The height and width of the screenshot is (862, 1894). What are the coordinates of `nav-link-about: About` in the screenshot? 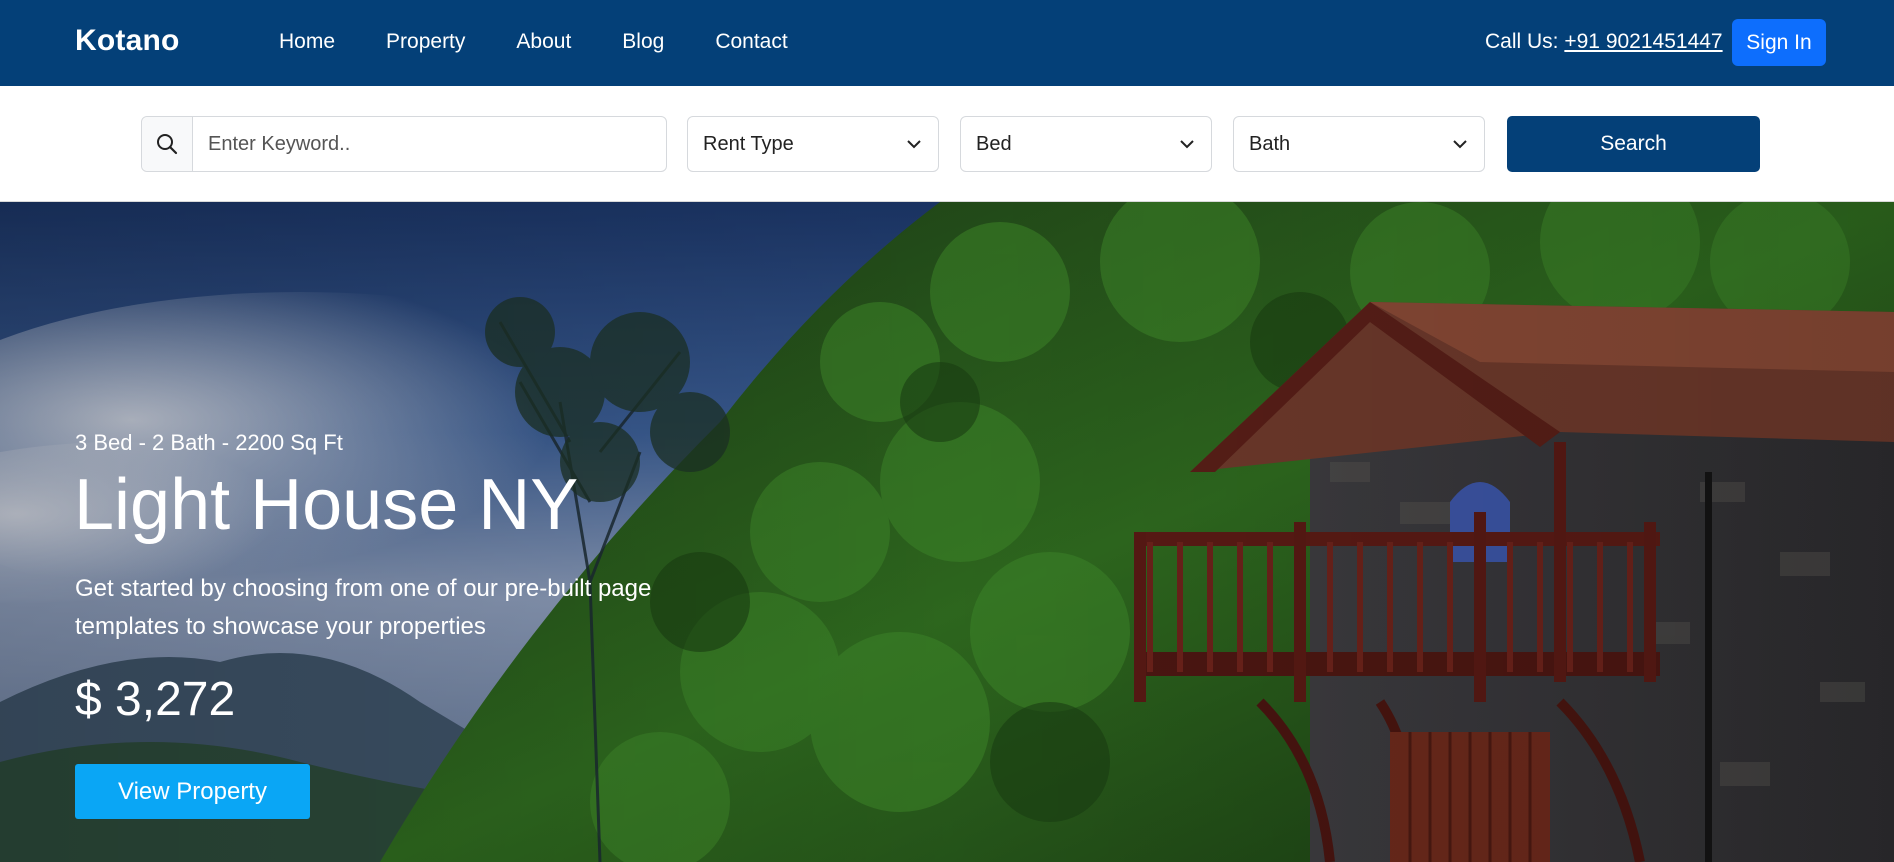 It's located at (543, 42).